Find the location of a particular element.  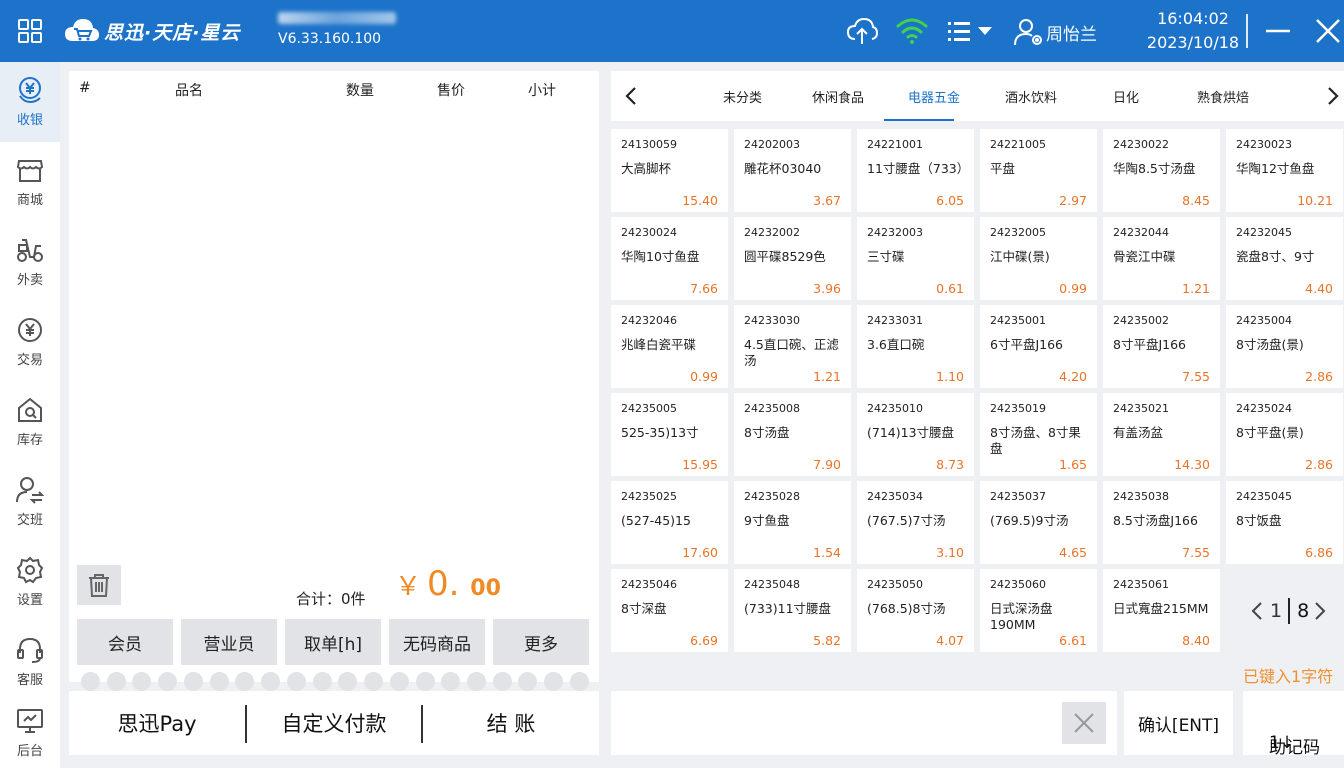

barcode-input is located at coordinates (864, 723).